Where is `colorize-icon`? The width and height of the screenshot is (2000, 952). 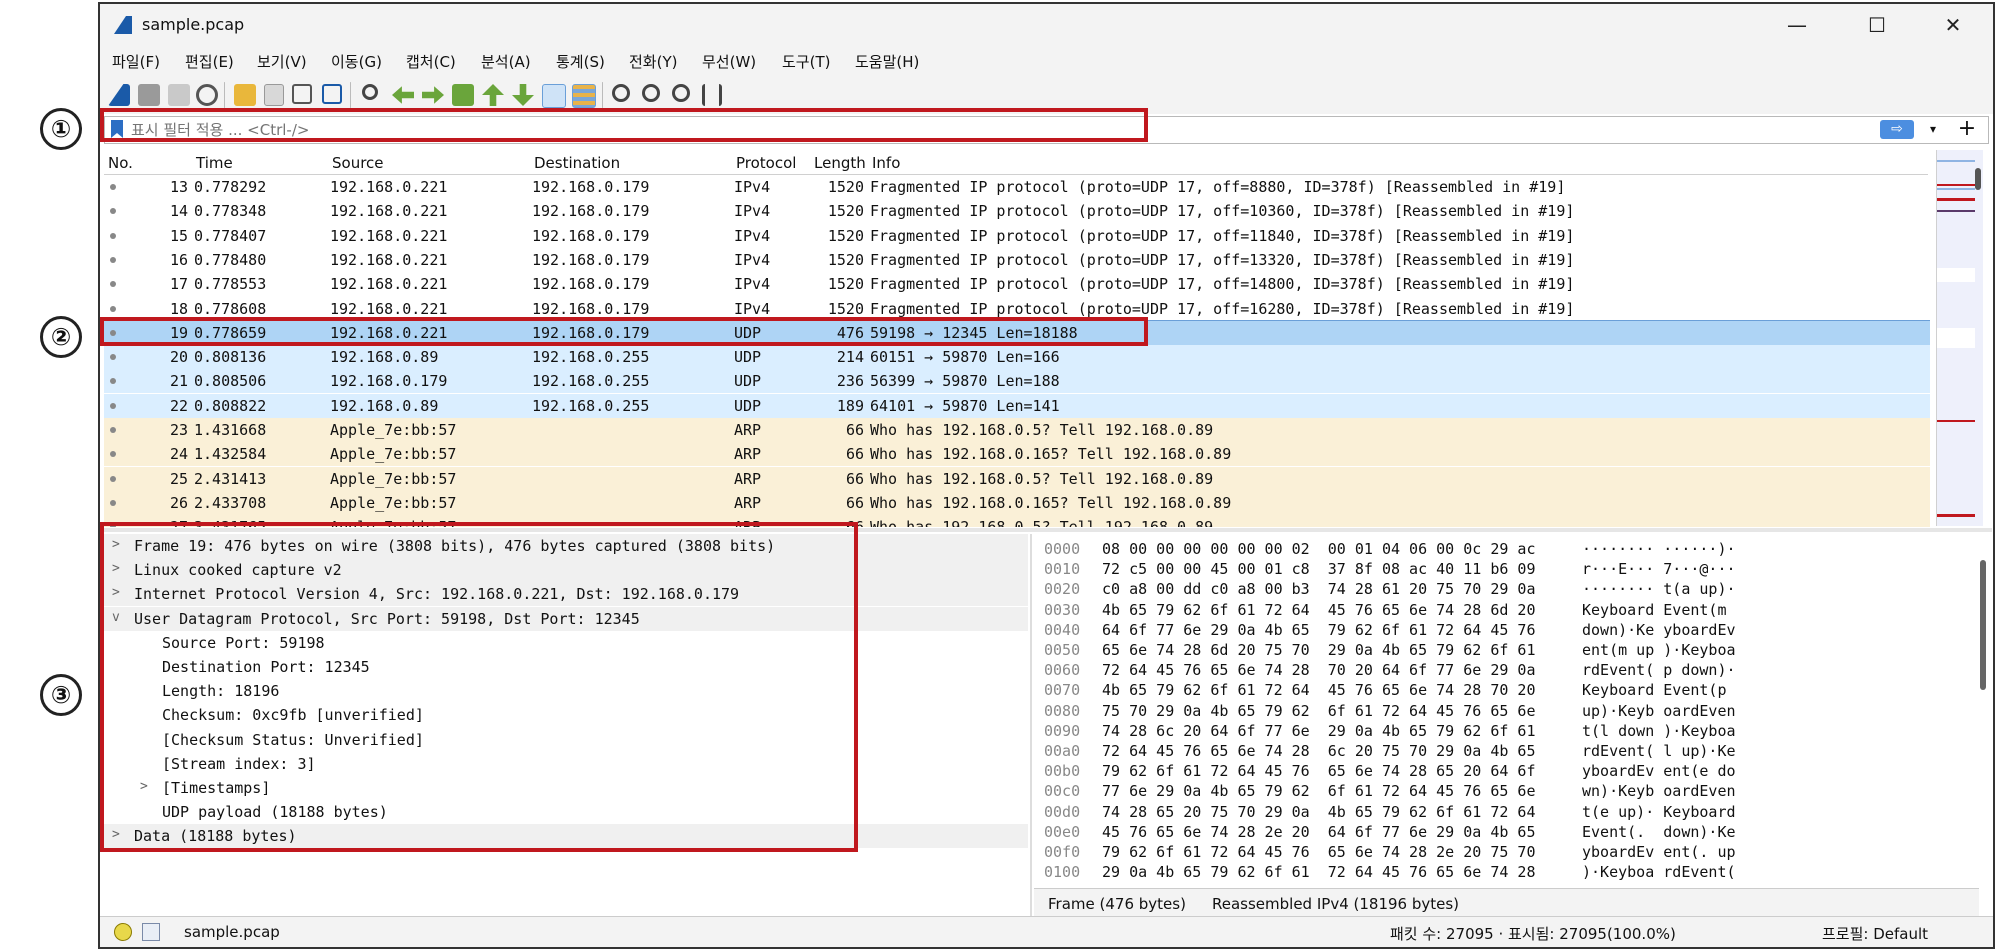 colorize-icon is located at coordinates (584, 96).